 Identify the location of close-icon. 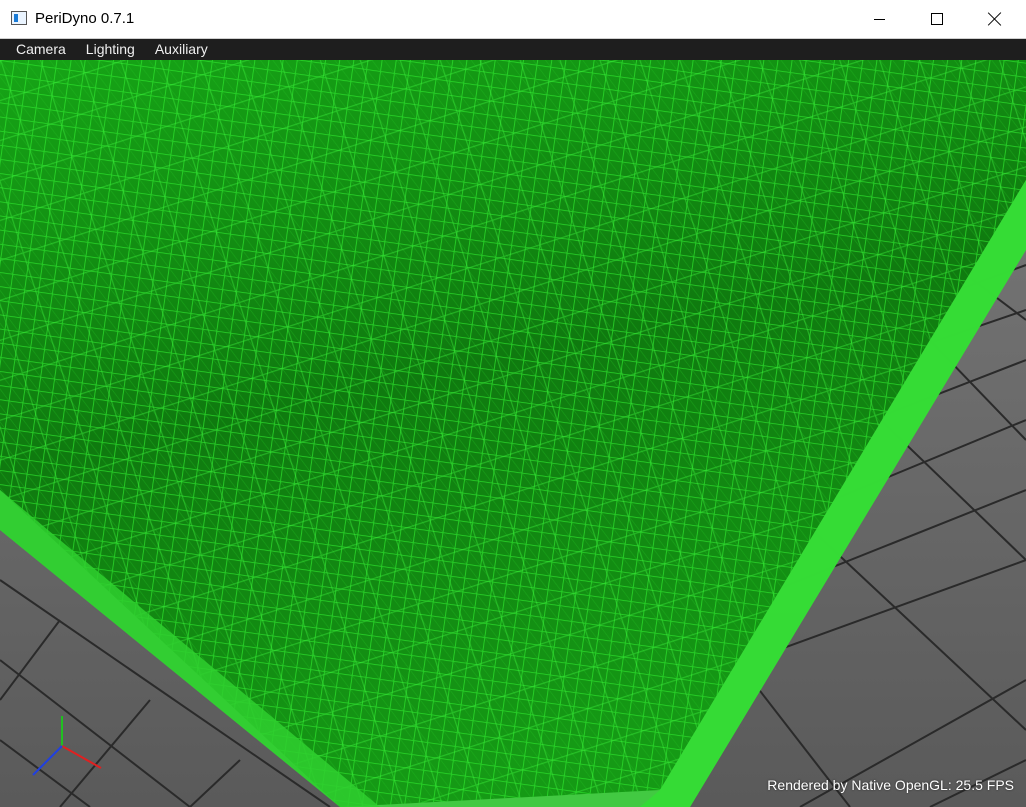
(995, 19).